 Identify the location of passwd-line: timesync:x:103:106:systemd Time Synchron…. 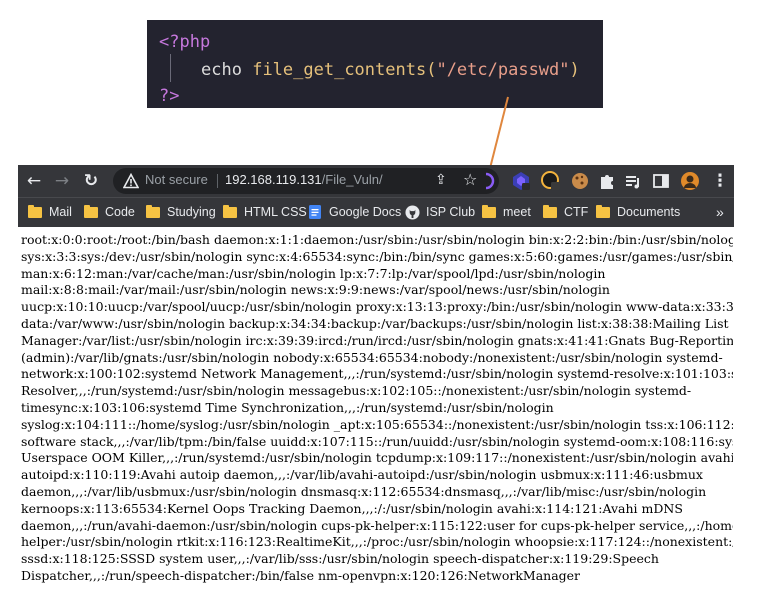
(287, 407).